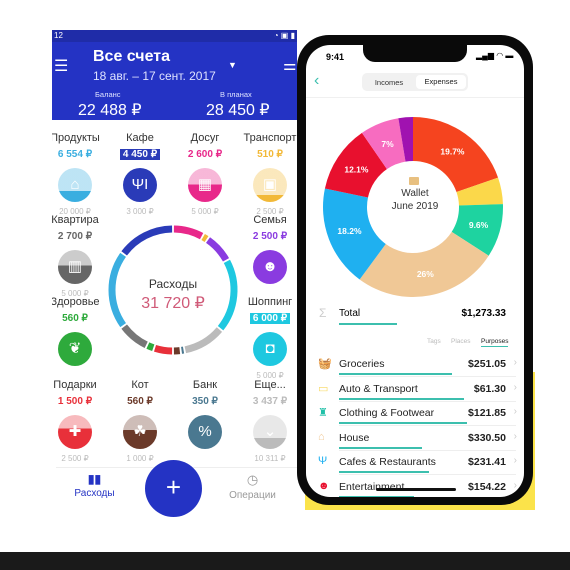 This screenshot has width=570, height=570. I want to click on donut-slice-label: 12.1%, so click(356, 169).